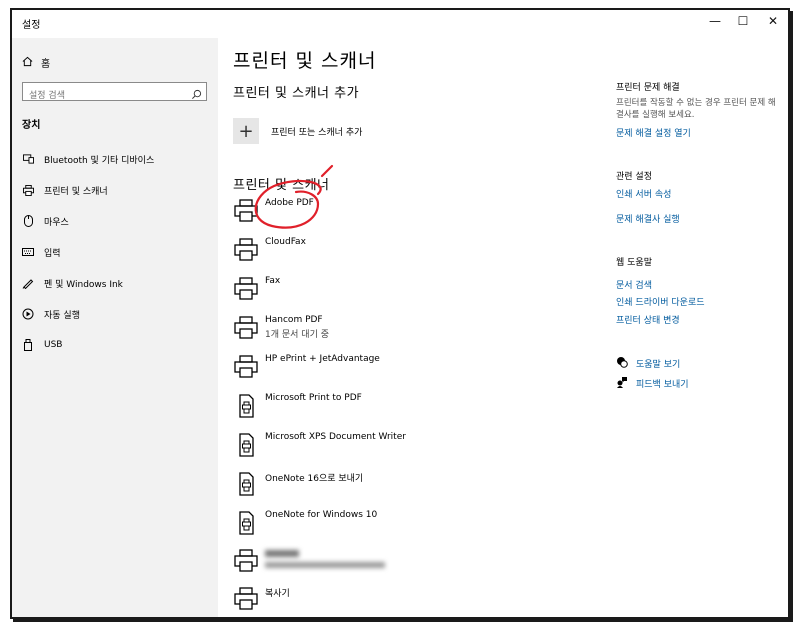 Image resolution: width=800 pixels, height=628 pixels. I want to click on related-settings-heading: 관련 설정, so click(634, 177).